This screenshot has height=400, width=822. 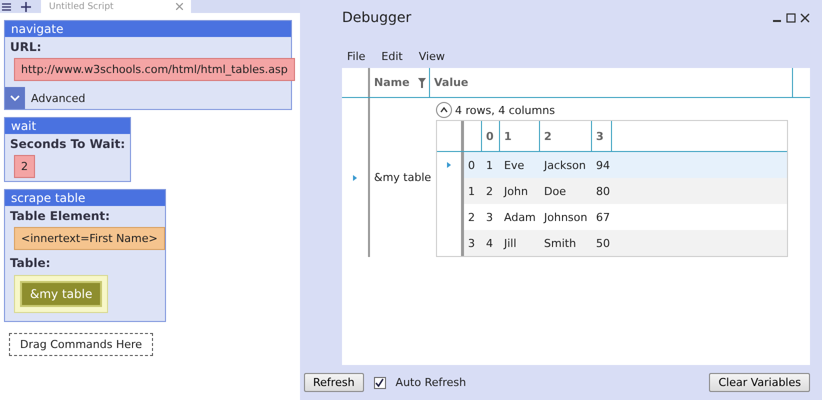 I want to click on table-cell: Jill, so click(x=510, y=243).